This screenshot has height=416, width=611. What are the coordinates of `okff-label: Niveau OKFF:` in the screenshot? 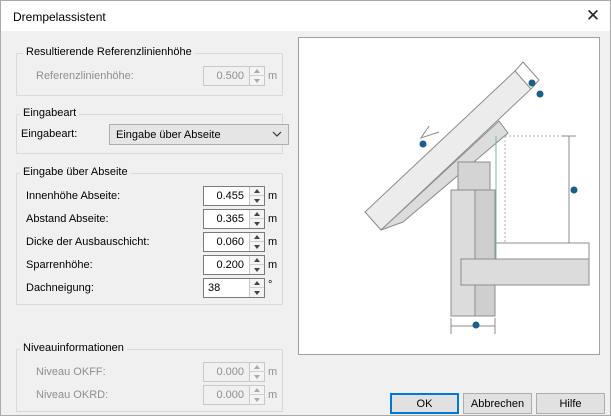 It's located at (71, 372).